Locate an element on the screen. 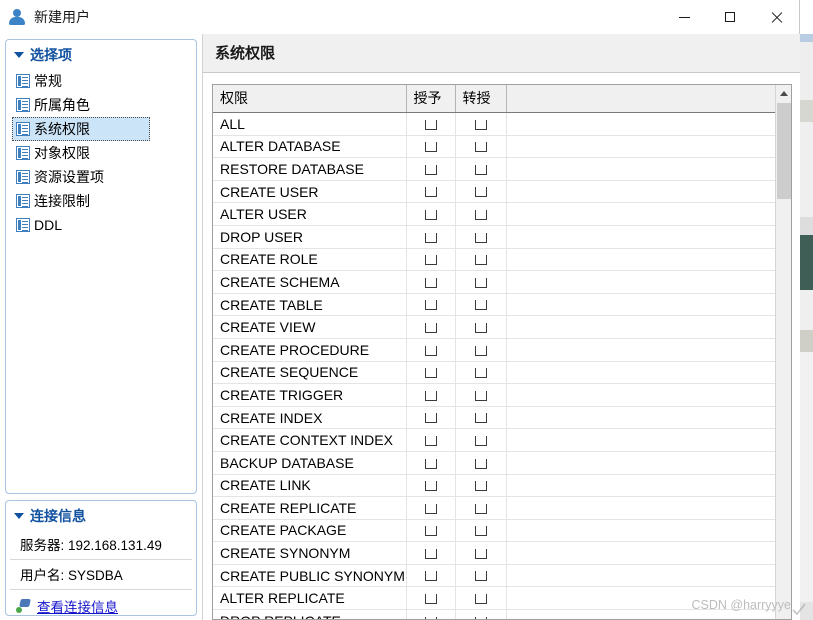 The width and height of the screenshot is (813, 620). column-header-admin: 转授 is located at coordinates (481, 99).